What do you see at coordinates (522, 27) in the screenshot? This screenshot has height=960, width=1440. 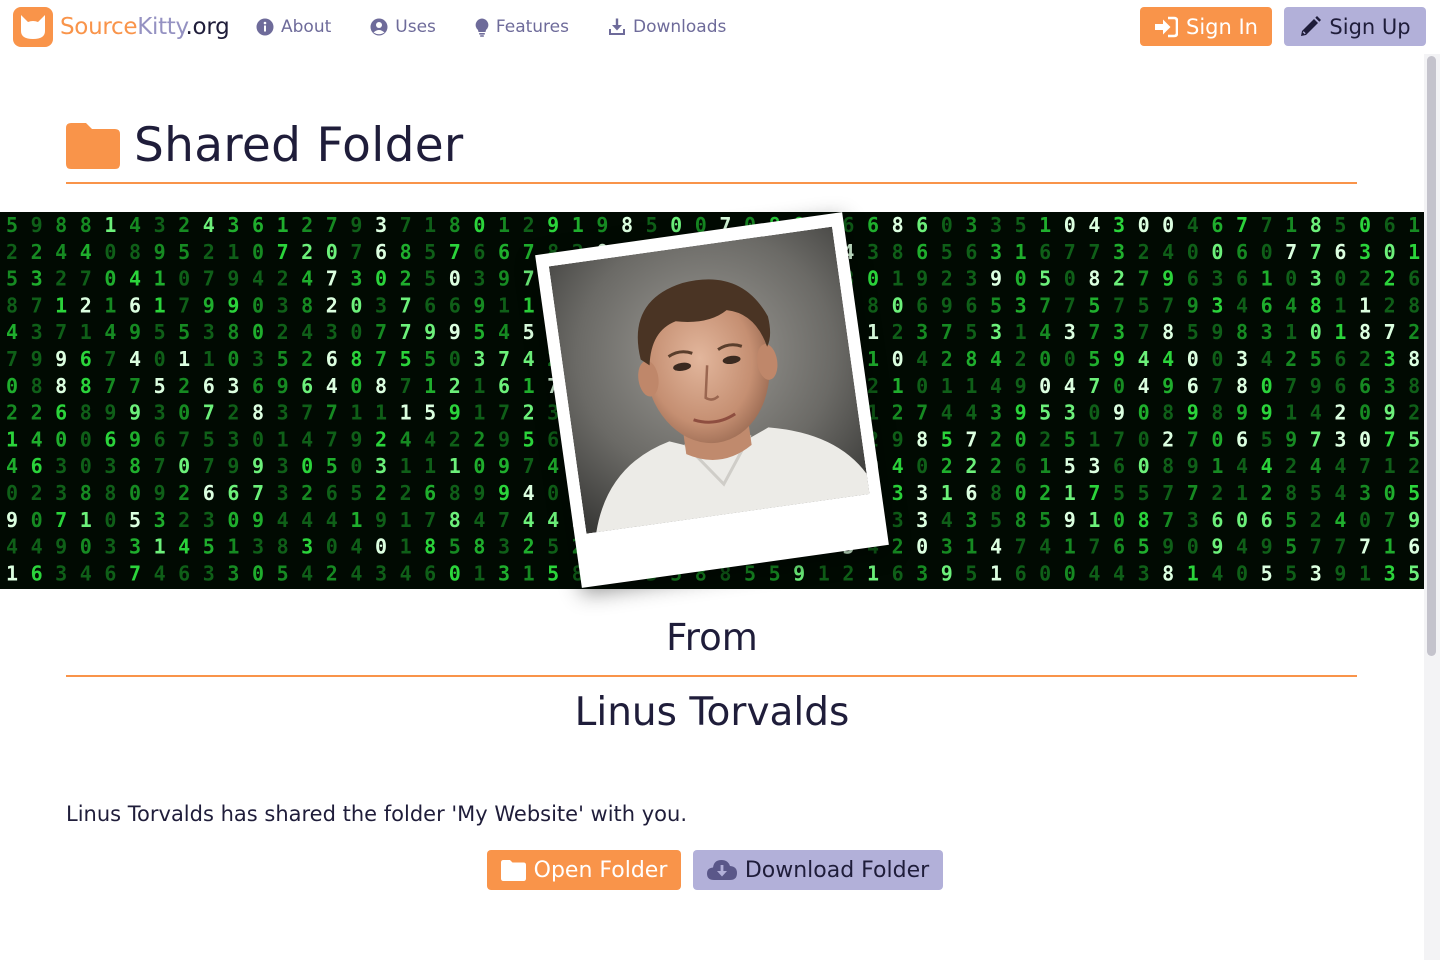 I see `nav-features: Features` at bounding box center [522, 27].